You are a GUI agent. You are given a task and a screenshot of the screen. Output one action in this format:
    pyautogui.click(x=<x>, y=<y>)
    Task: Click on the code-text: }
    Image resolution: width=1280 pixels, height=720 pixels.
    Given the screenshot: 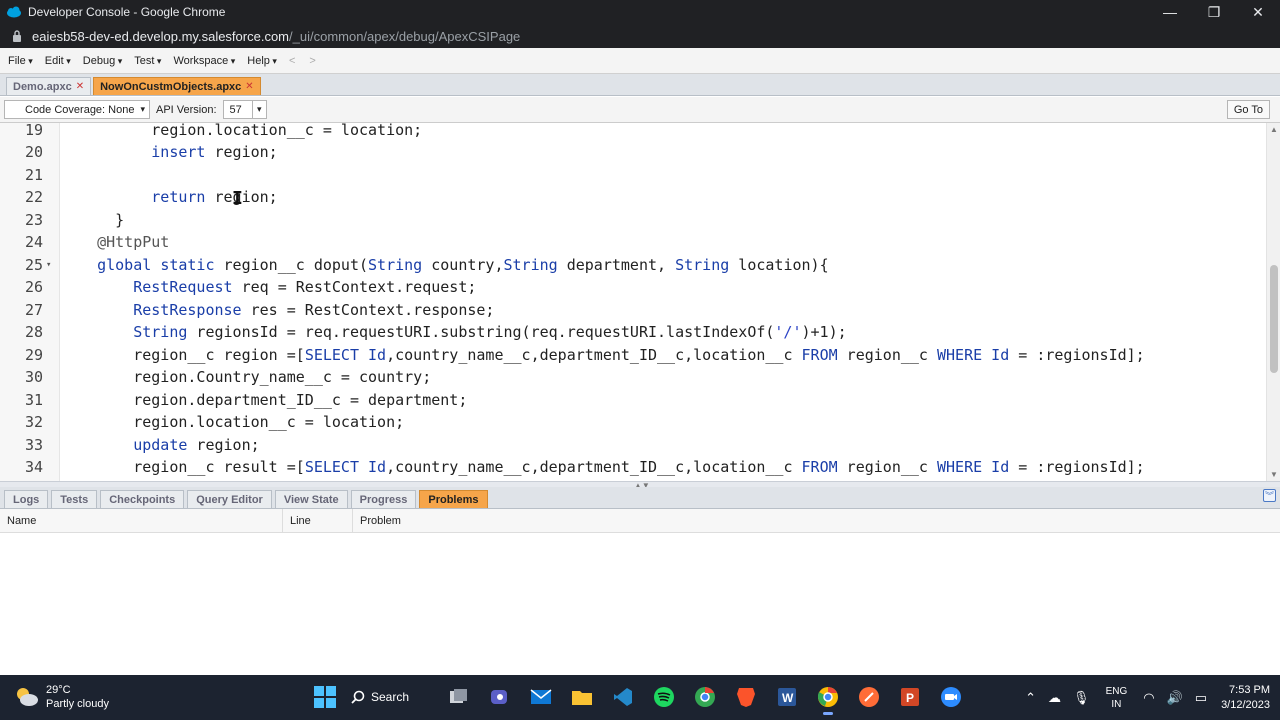 What is the action you would take?
    pyautogui.click(x=97, y=220)
    